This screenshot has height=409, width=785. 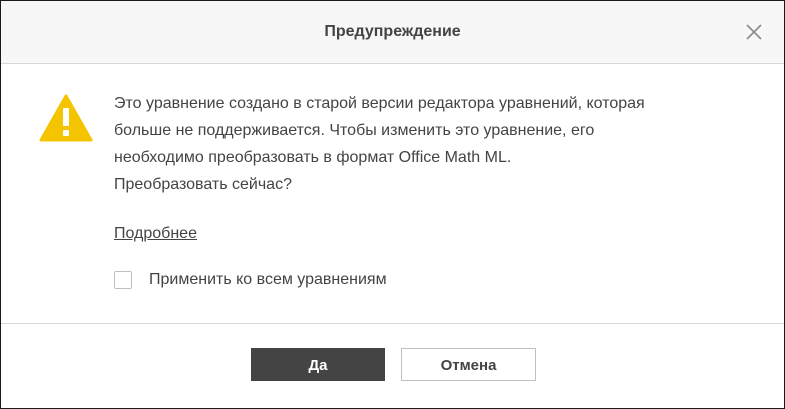 What do you see at coordinates (468, 364) in the screenshot?
I see `cancel-button: Отмена` at bounding box center [468, 364].